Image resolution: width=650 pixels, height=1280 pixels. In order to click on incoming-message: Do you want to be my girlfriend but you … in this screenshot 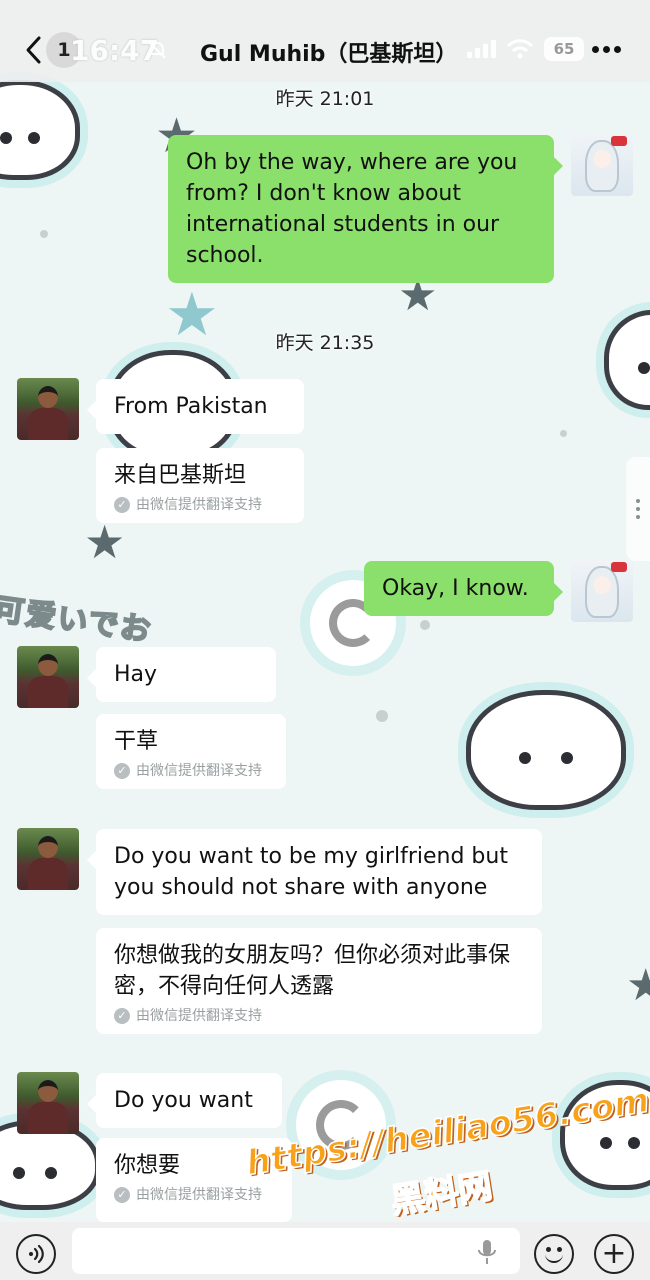, I will do `click(314, 872)`.